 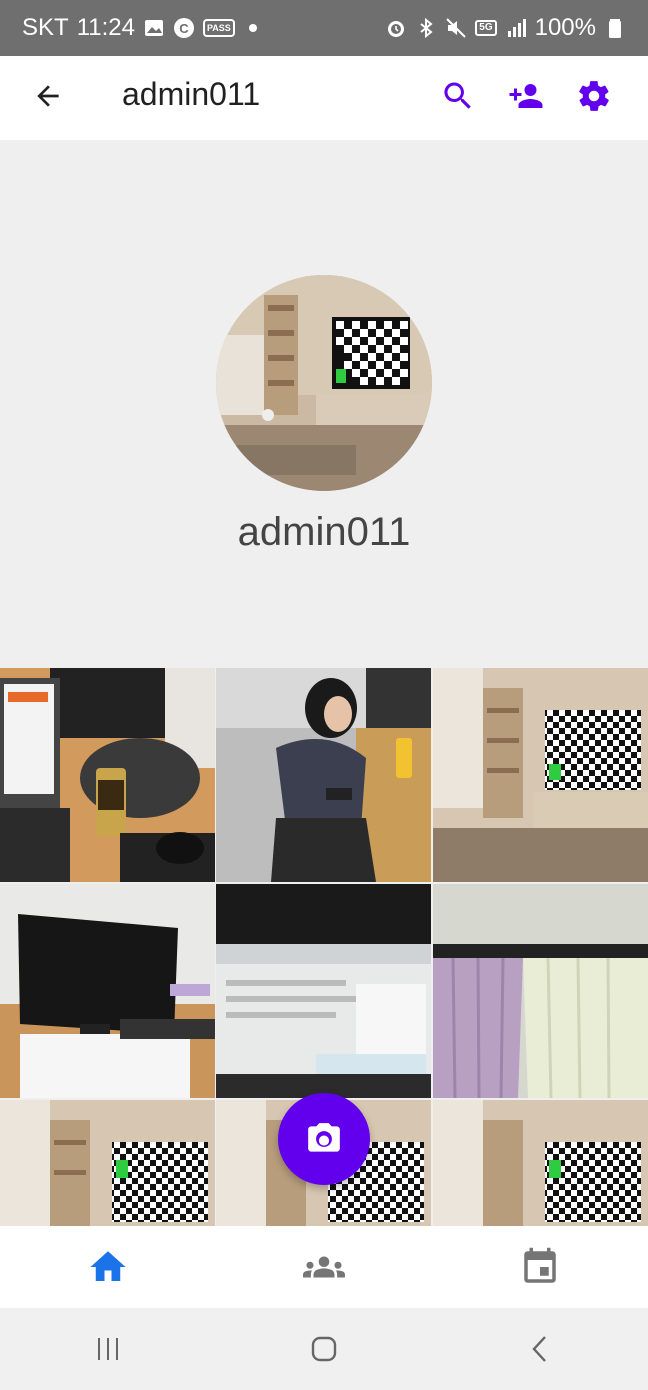 I want to click on photo-screen-closeup, so click(x=323, y=991).